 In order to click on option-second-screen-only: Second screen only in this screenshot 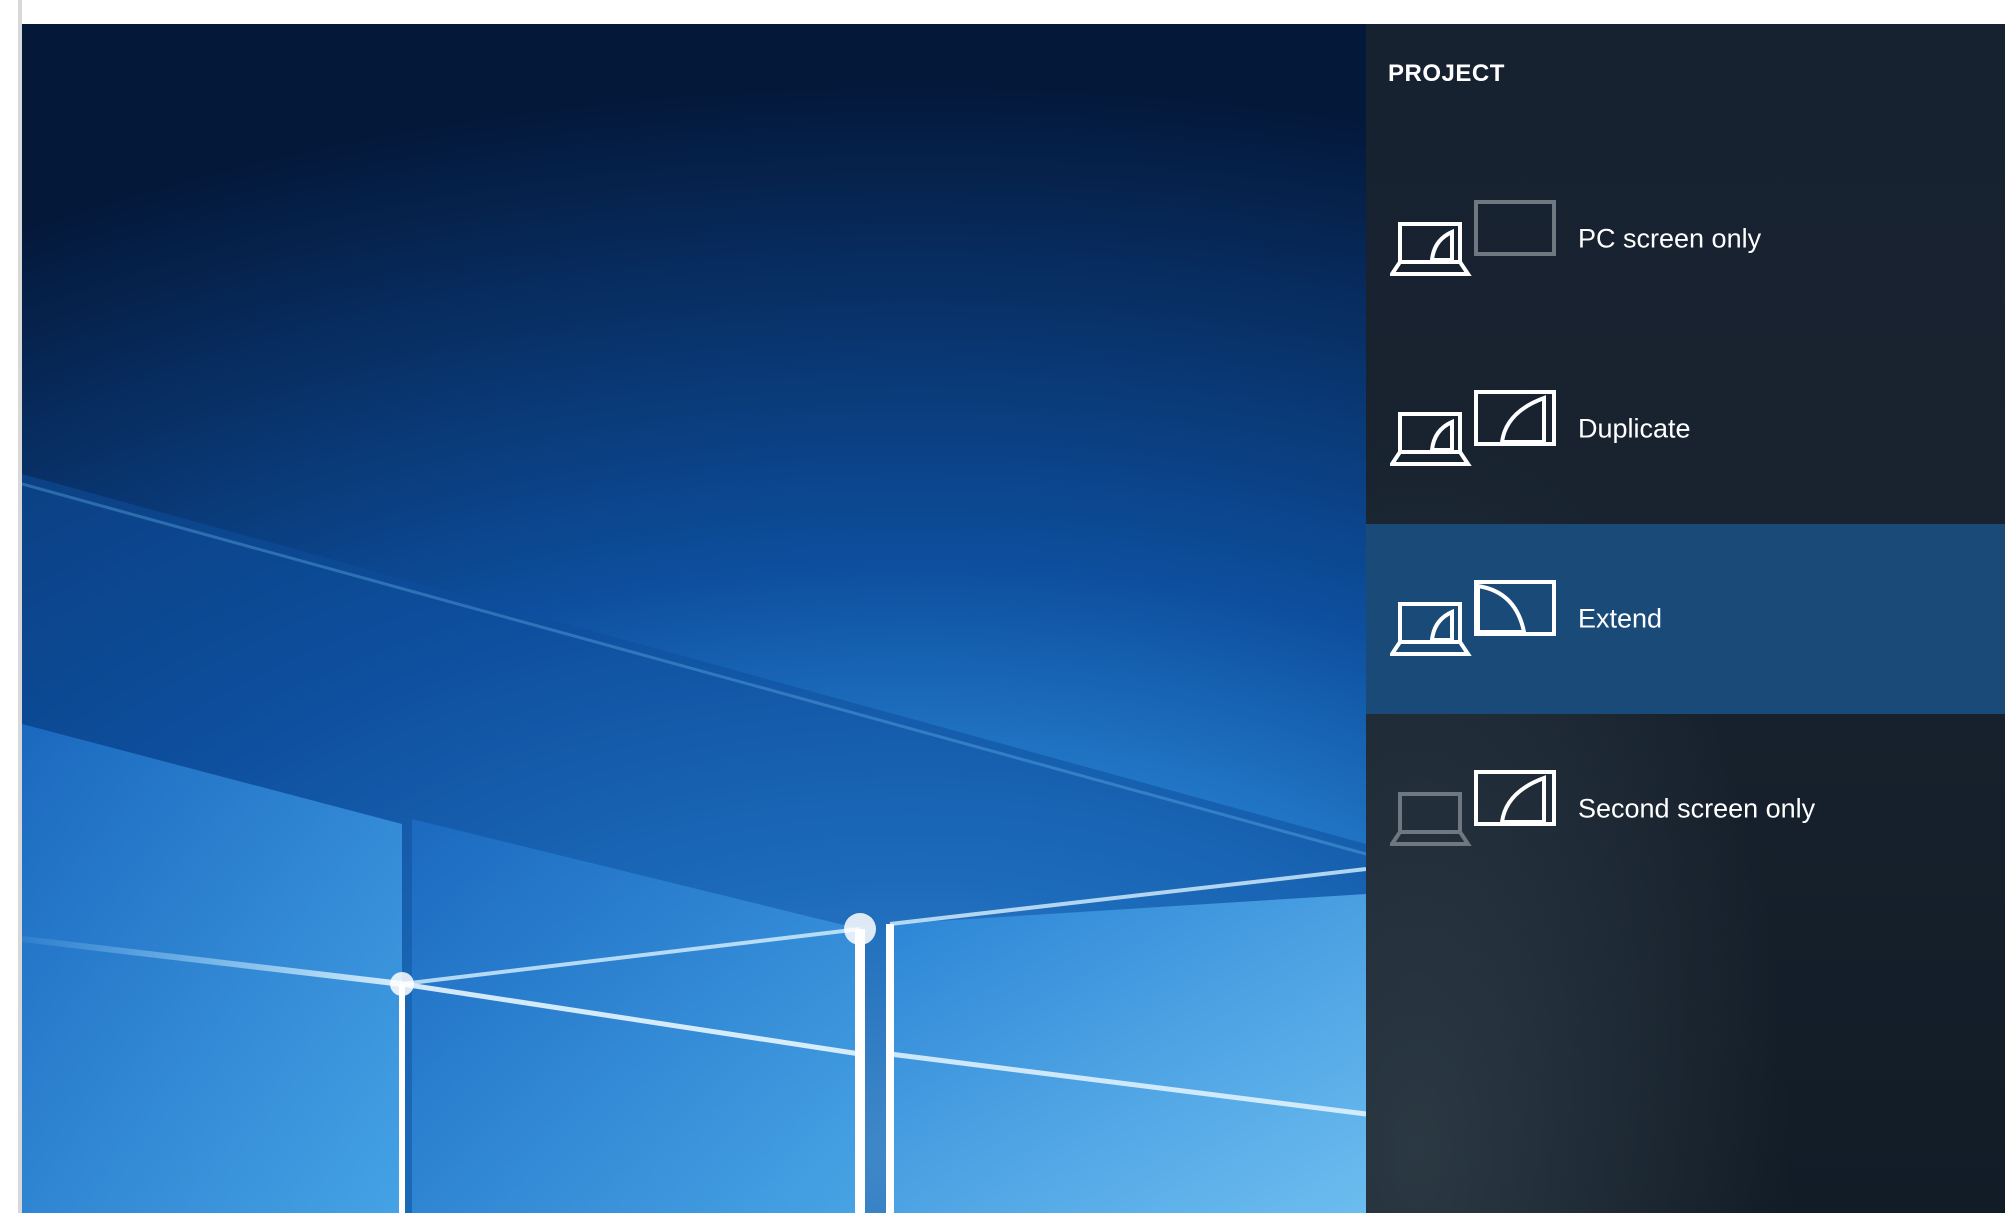, I will do `click(1685, 809)`.